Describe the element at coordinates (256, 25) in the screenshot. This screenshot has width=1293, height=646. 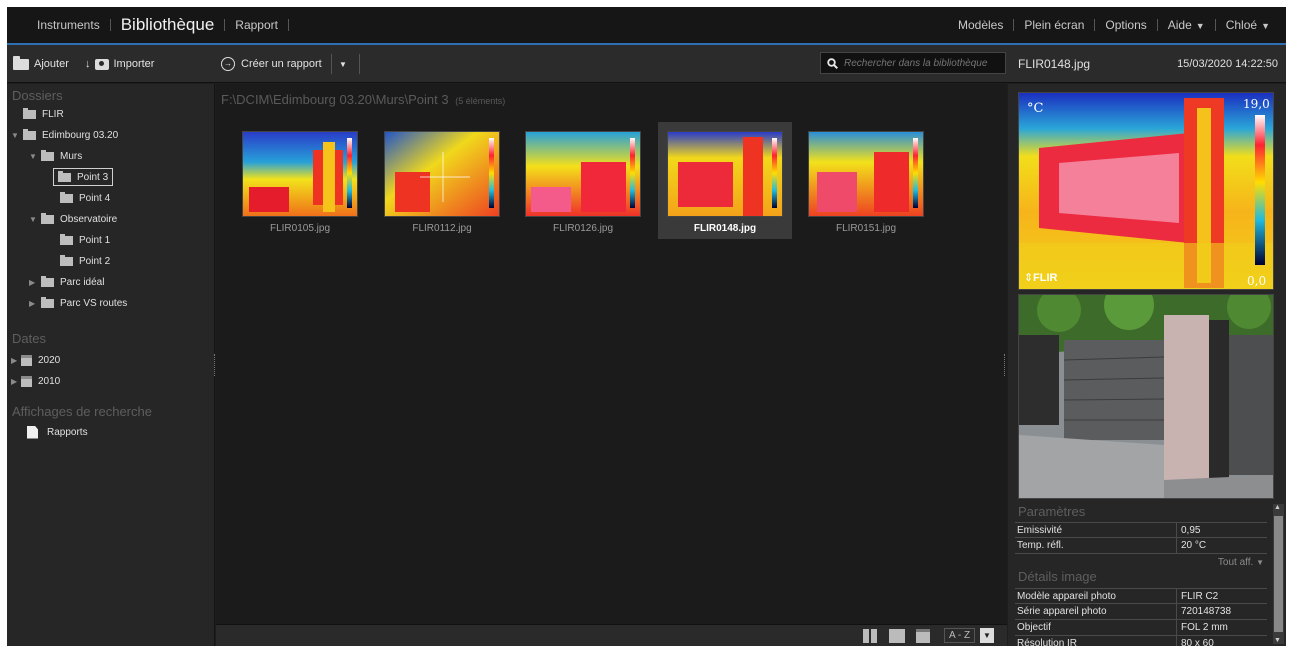
I see `nav-rapport: Rapport` at that location.